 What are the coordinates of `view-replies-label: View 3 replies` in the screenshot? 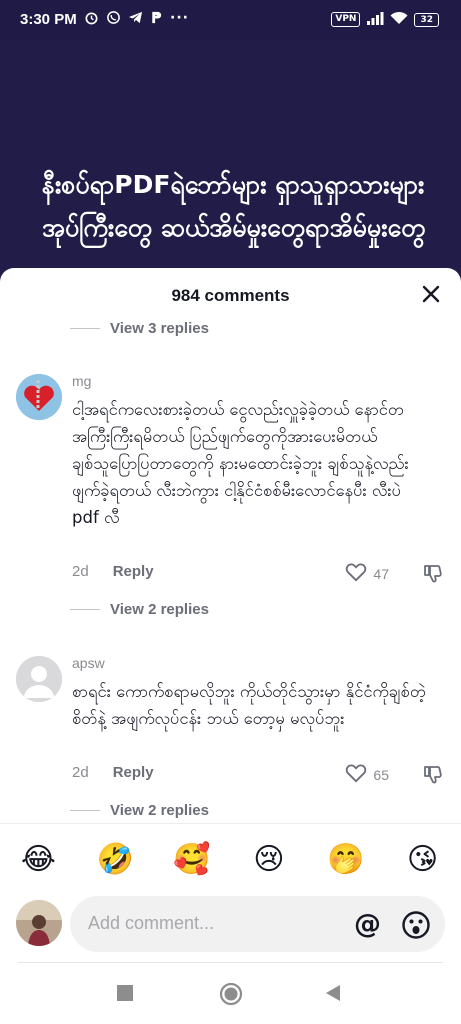 It's located at (159, 328).